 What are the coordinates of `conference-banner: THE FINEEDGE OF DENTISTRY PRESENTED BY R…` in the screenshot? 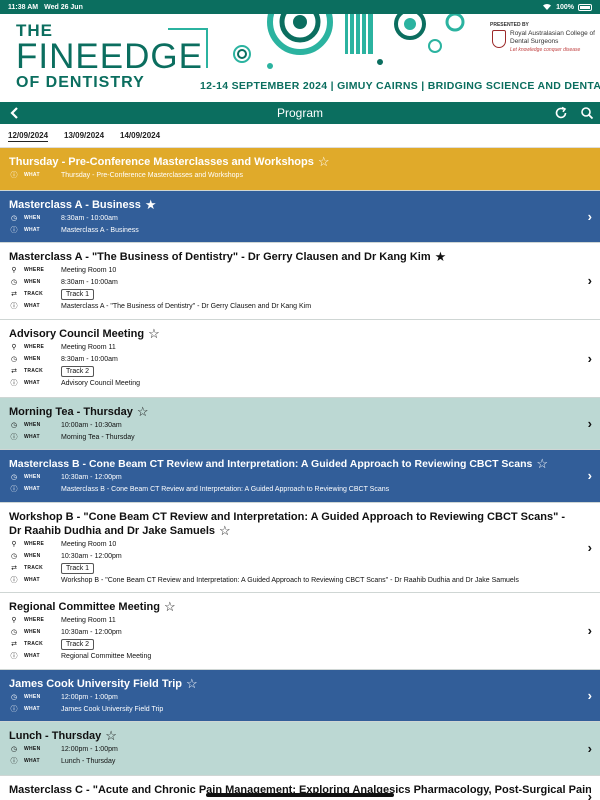 It's located at (300, 56).